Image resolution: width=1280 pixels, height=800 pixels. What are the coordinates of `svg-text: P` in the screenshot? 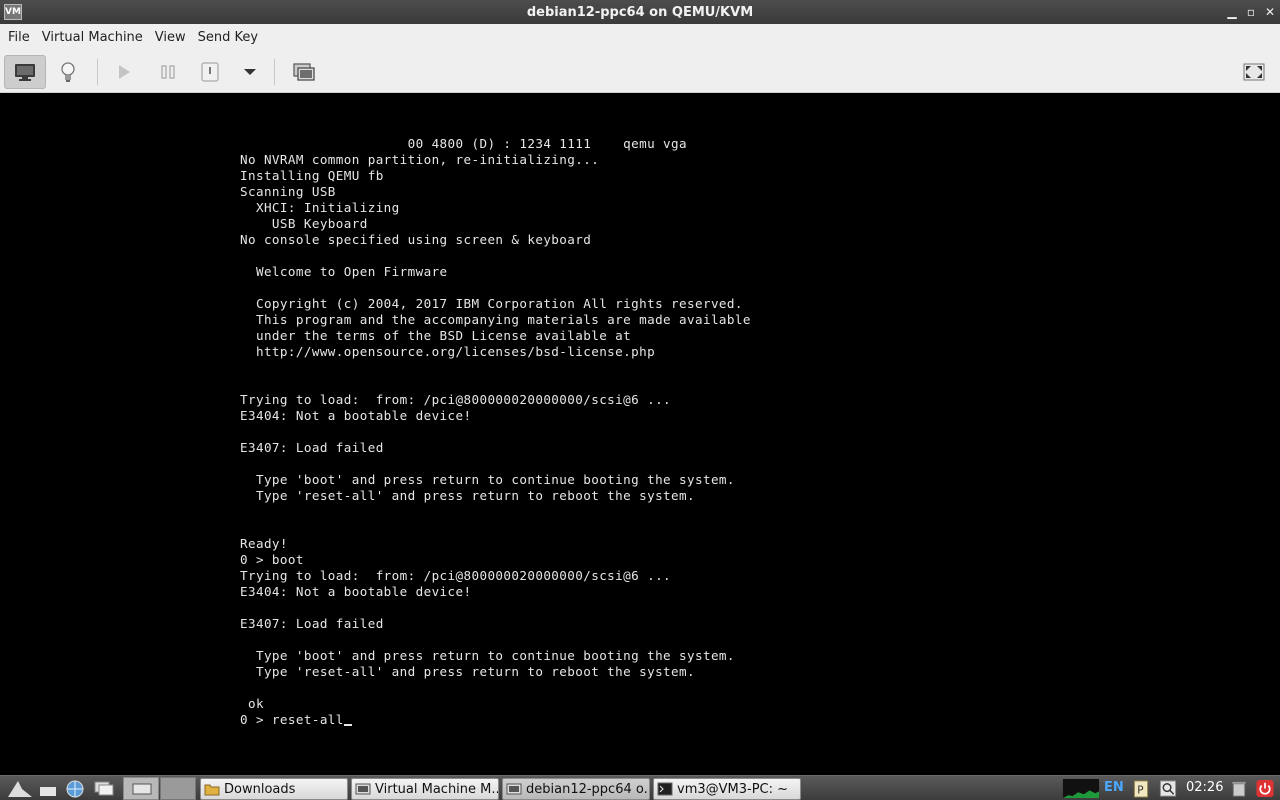 It's located at (1140, 790).